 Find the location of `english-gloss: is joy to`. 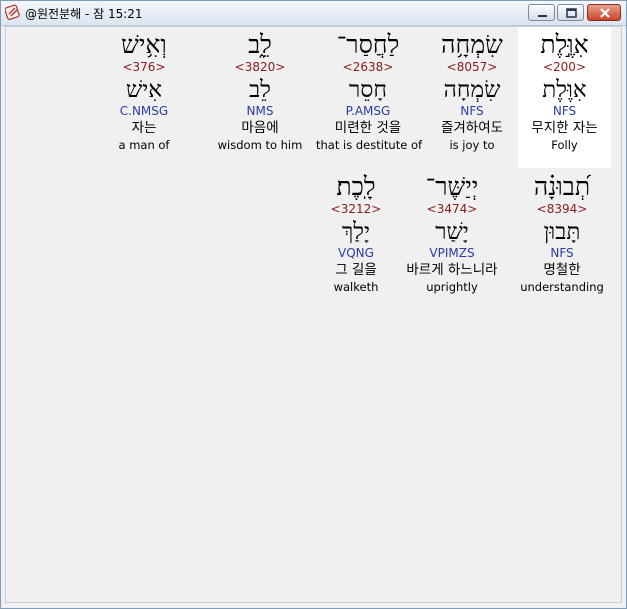

english-gloss: is joy to is located at coordinates (472, 145).